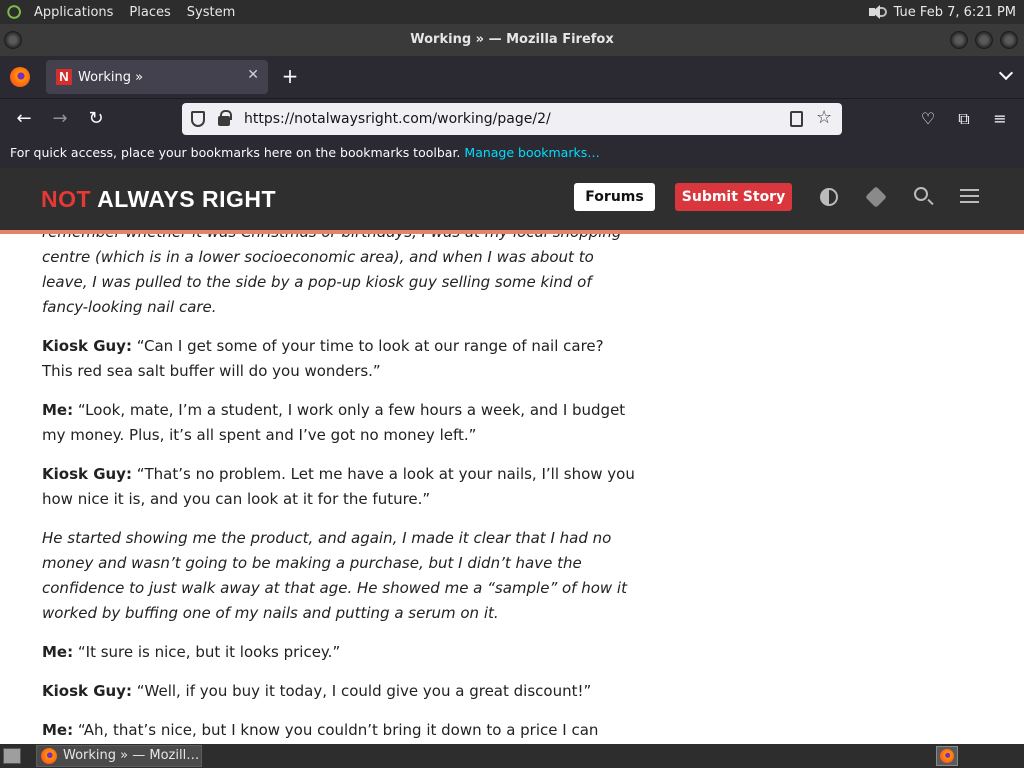 The width and height of the screenshot is (1024, 768). Describe the element at coordinates (64, 77) in the screenshot. I see `site-favicon-icon: N` at that location.